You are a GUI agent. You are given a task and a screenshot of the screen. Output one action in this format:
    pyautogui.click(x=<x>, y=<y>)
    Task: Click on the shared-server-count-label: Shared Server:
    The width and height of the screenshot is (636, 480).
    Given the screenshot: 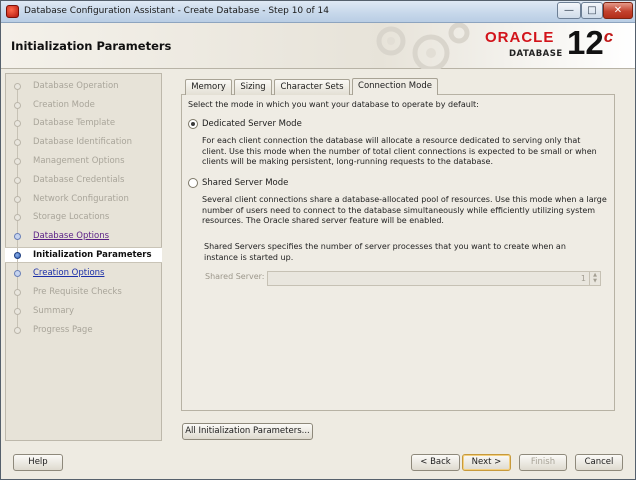 What is the action you would take?
    pyautogui.click(x=235, y=276)
    